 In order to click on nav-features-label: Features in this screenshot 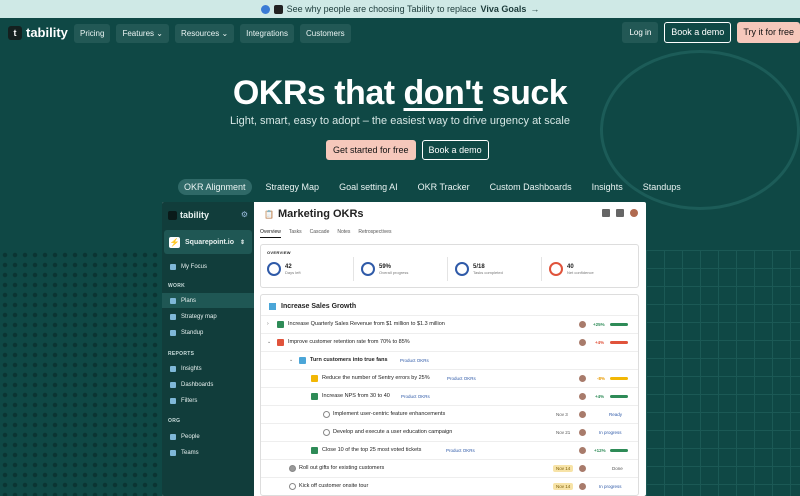, I will do `click(138, 33)`.